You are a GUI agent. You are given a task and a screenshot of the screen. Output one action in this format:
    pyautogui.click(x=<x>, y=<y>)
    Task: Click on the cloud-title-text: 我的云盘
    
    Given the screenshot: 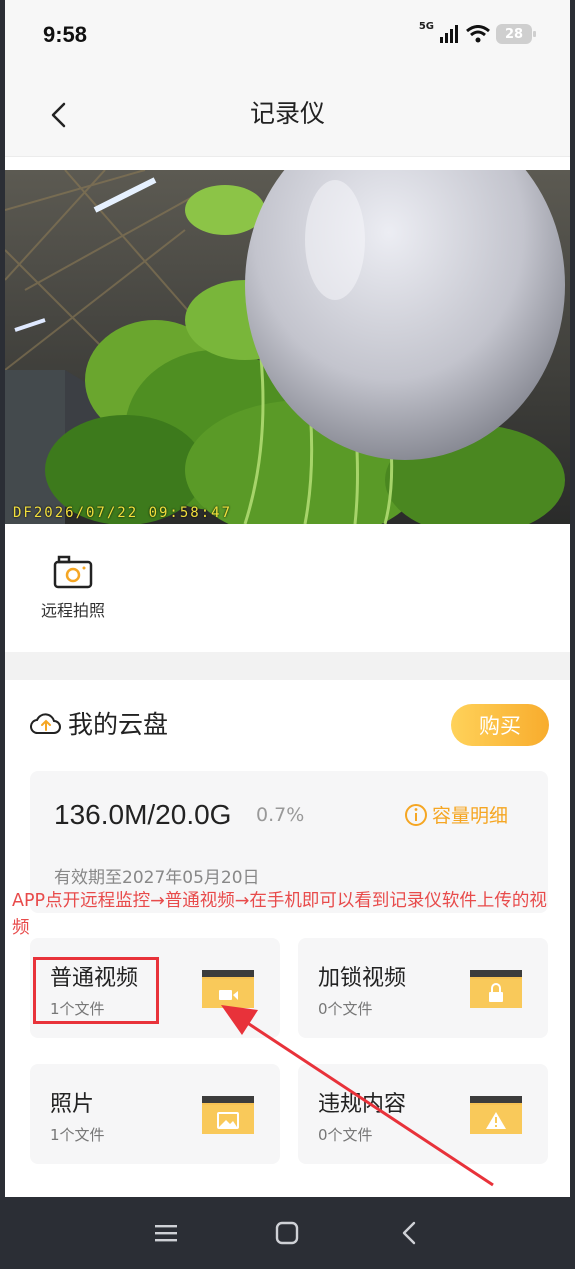 What is the action you would take?
    pyautogui.click(x=118, y=724)
    